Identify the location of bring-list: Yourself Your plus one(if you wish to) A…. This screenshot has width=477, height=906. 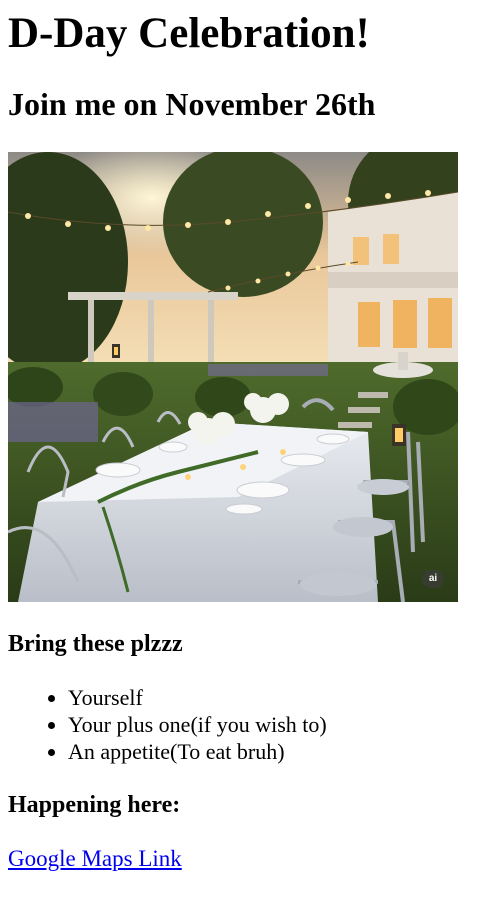
(238, 724).